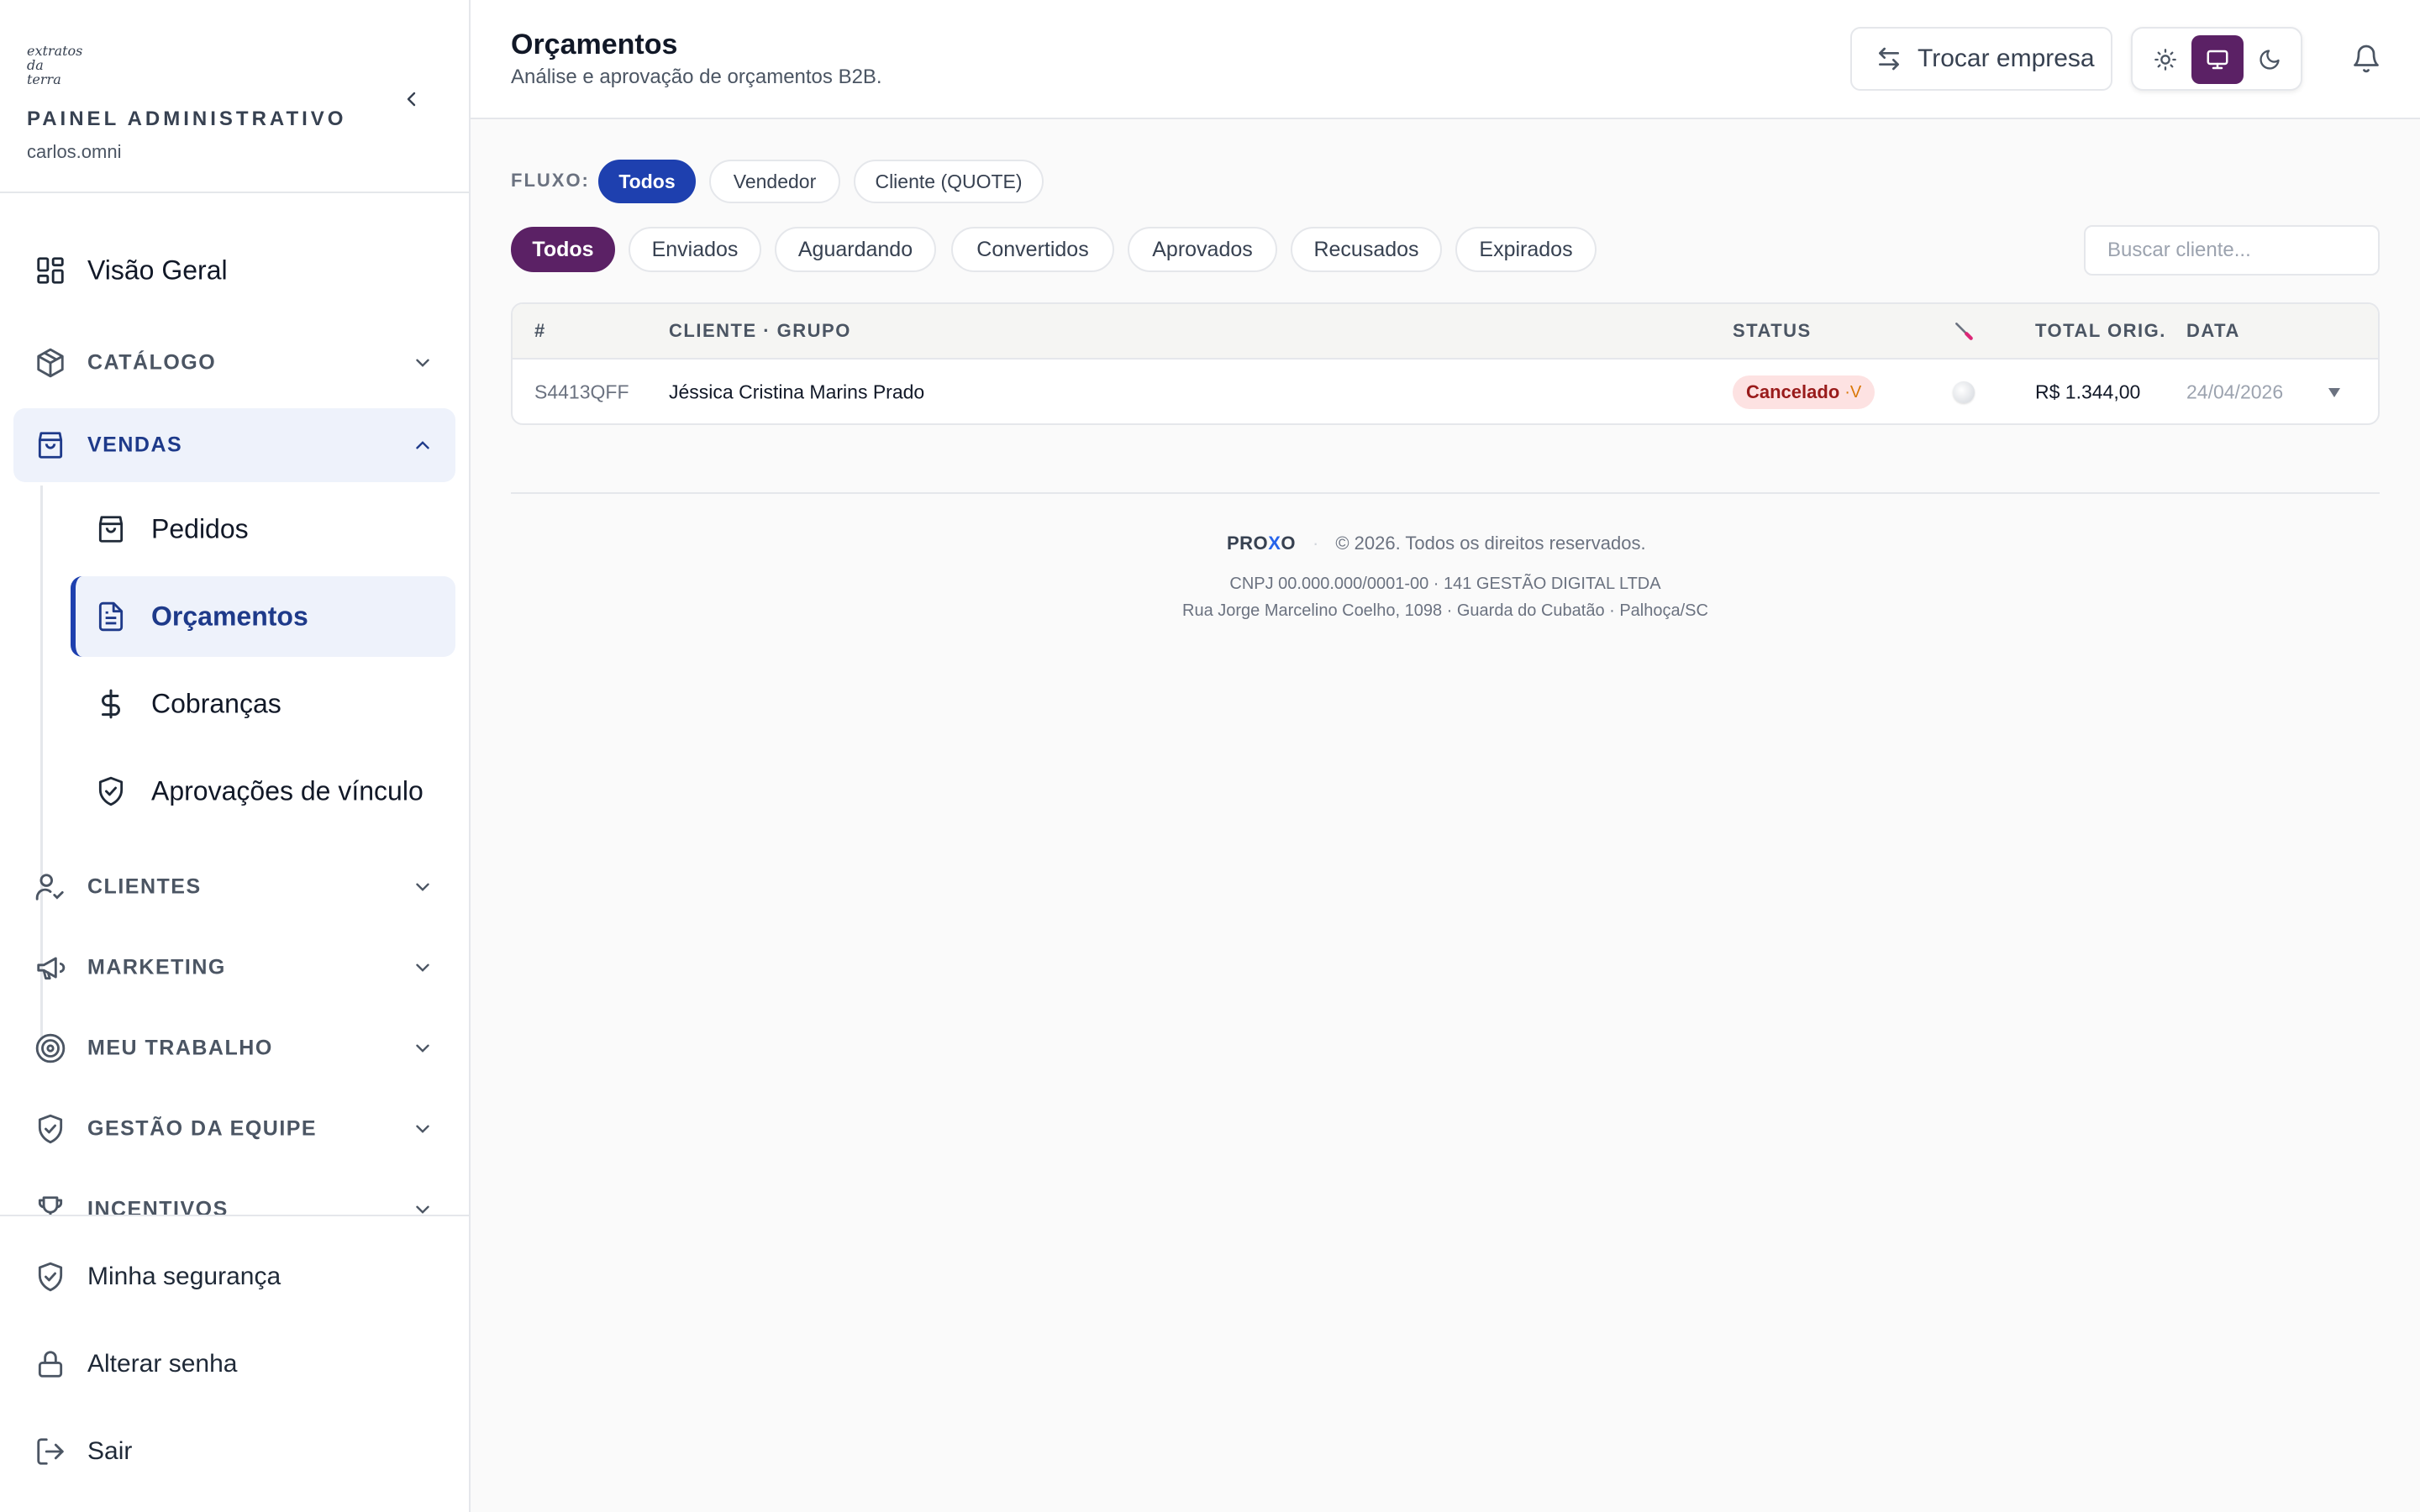  Describe the element at coordinates (551, 180) in the screenshot. I see `flow-filter-label: FLUXO:` at that location.